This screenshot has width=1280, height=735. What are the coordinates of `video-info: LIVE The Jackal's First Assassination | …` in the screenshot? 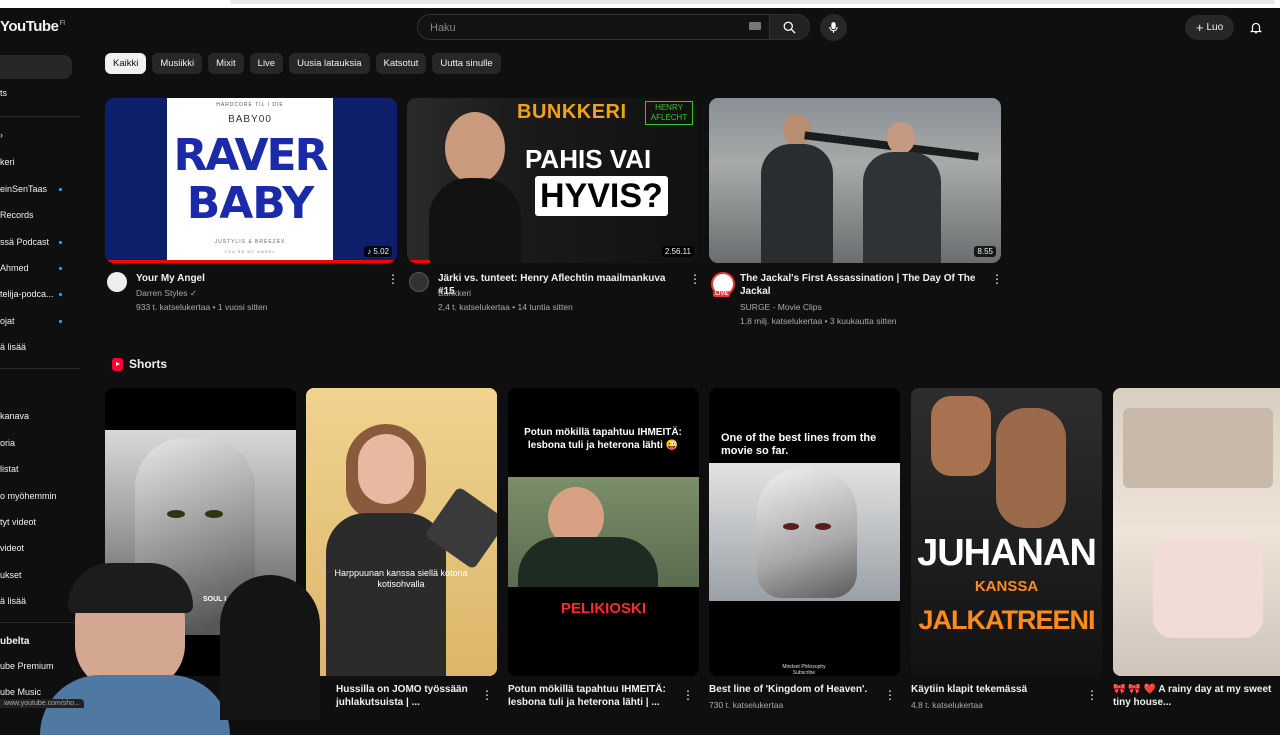 It's located at (856, 302).